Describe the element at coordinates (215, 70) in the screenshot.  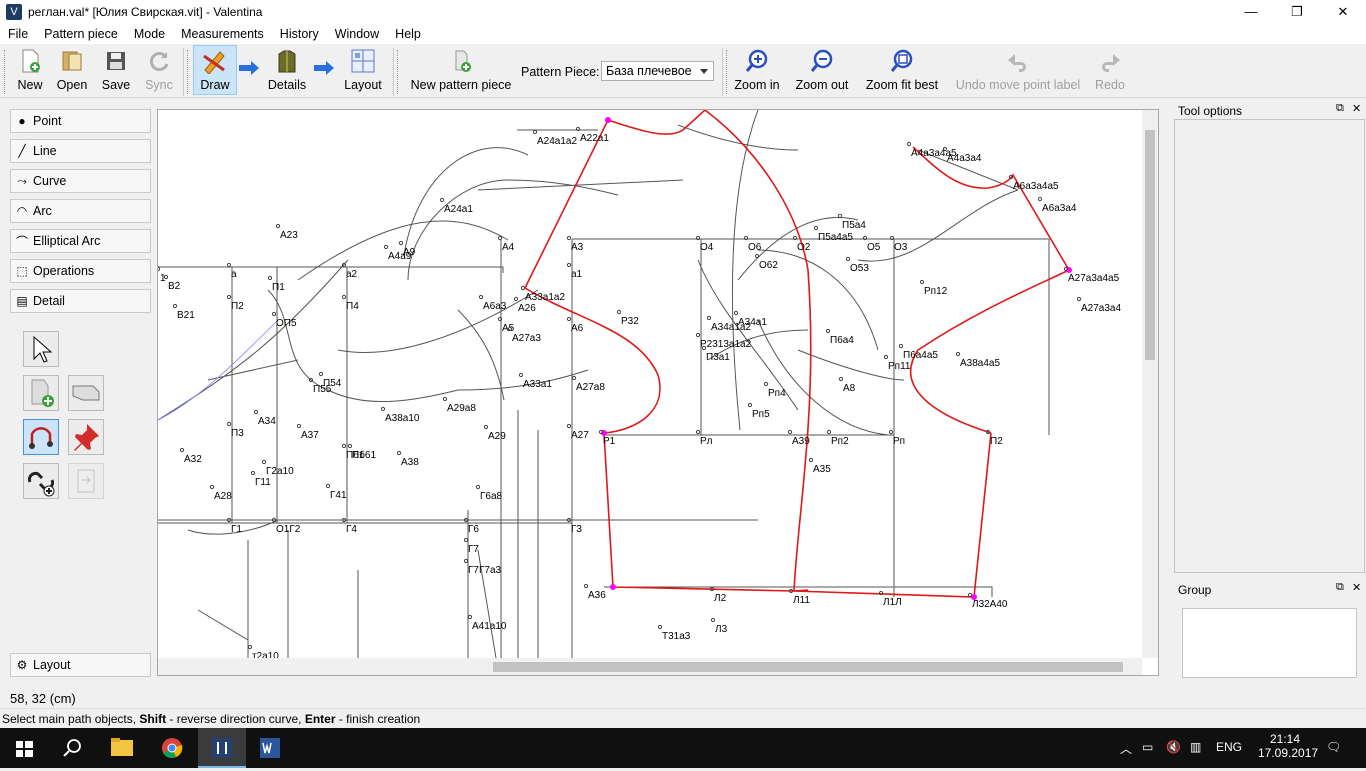
I see `draw-mode-button: Draw` at that location.